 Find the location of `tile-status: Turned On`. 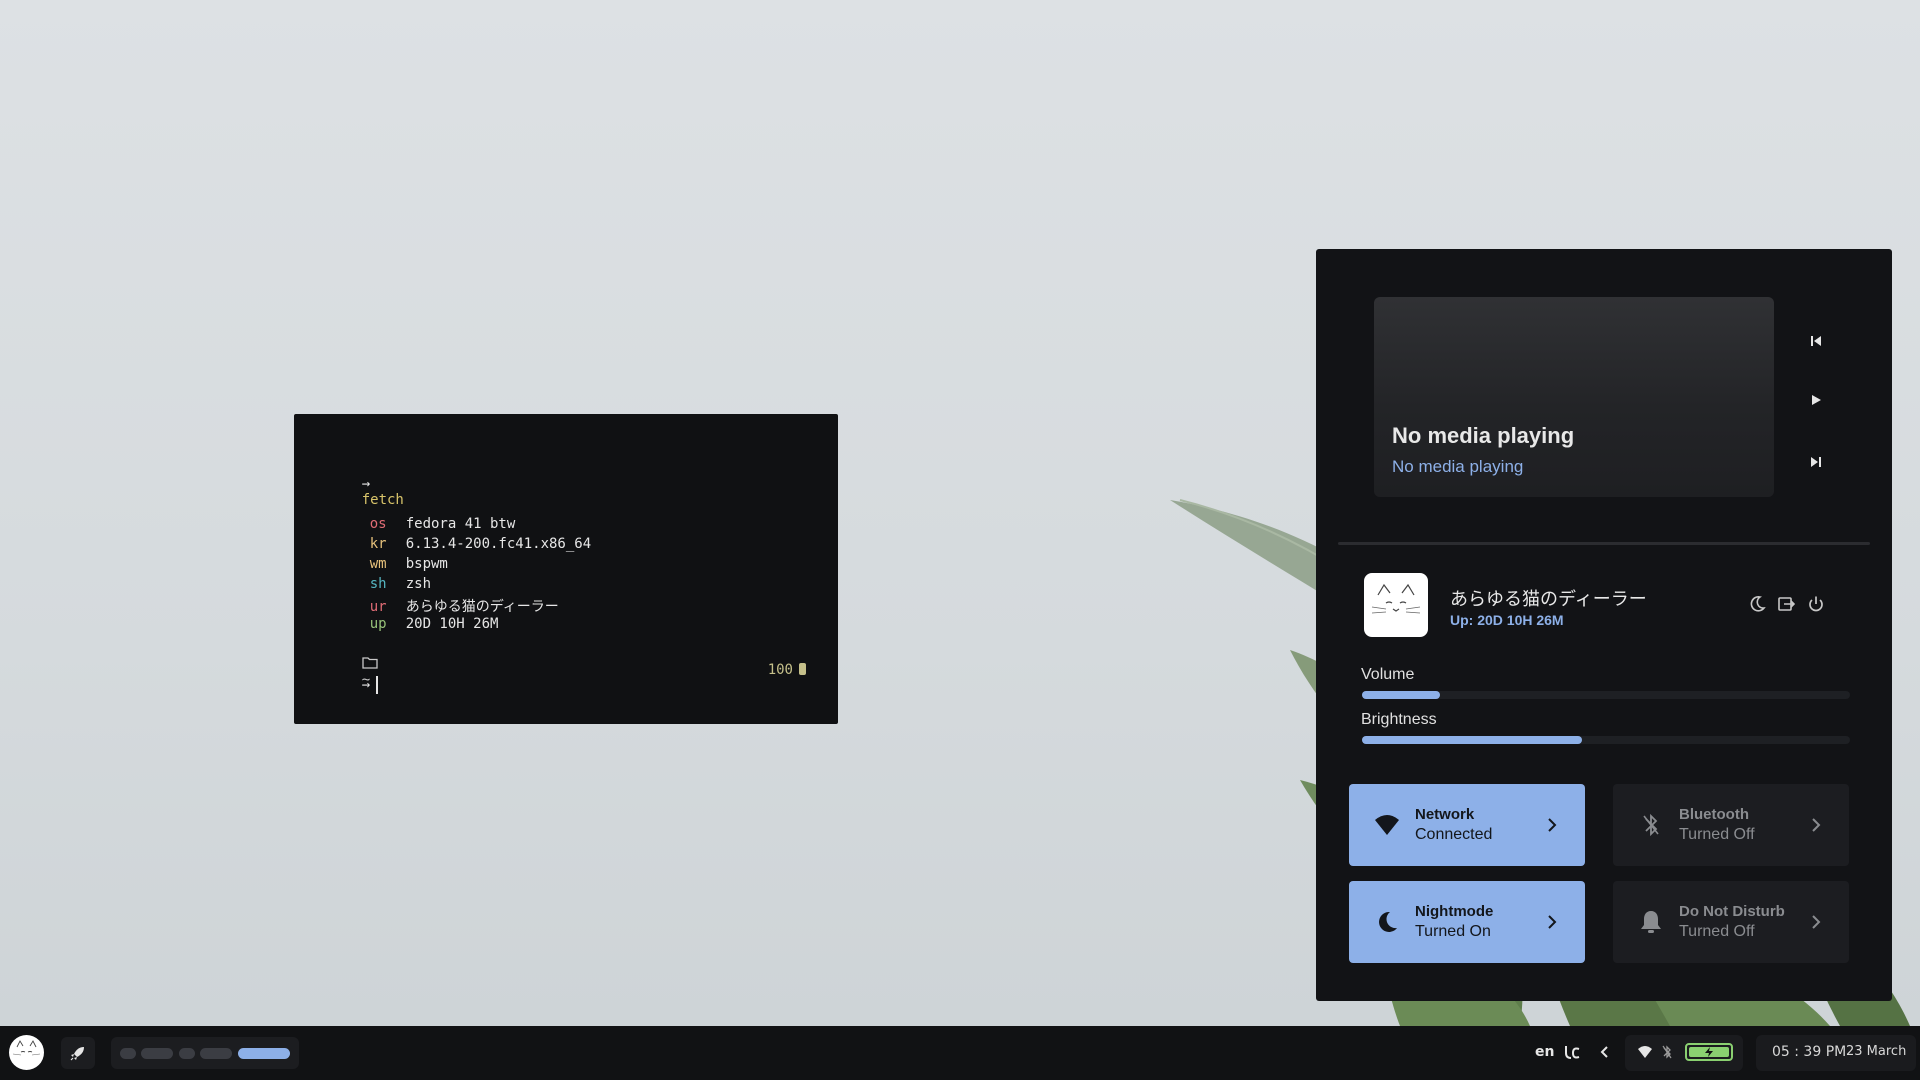

tile-status: Turned On is located at coordinates (1453, 931).